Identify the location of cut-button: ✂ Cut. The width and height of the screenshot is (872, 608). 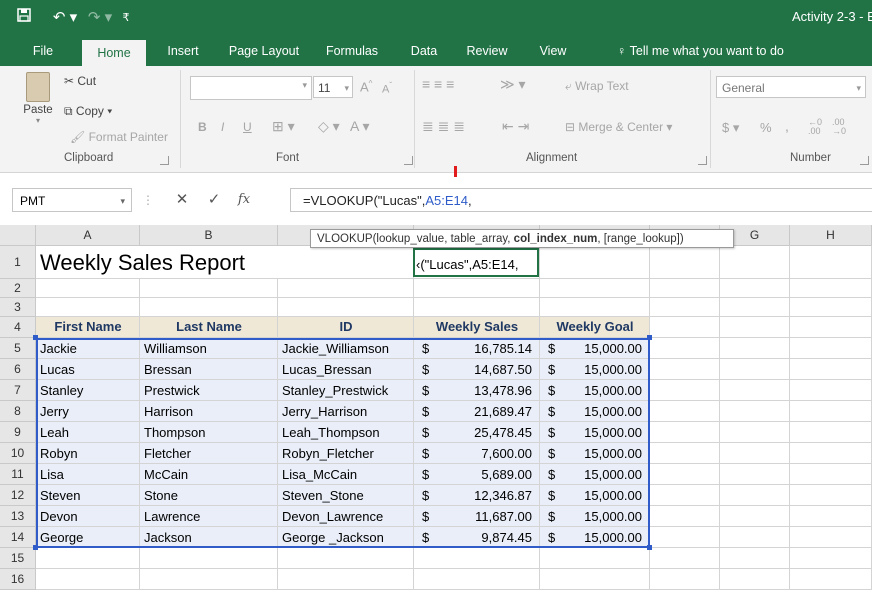
(80, 81).